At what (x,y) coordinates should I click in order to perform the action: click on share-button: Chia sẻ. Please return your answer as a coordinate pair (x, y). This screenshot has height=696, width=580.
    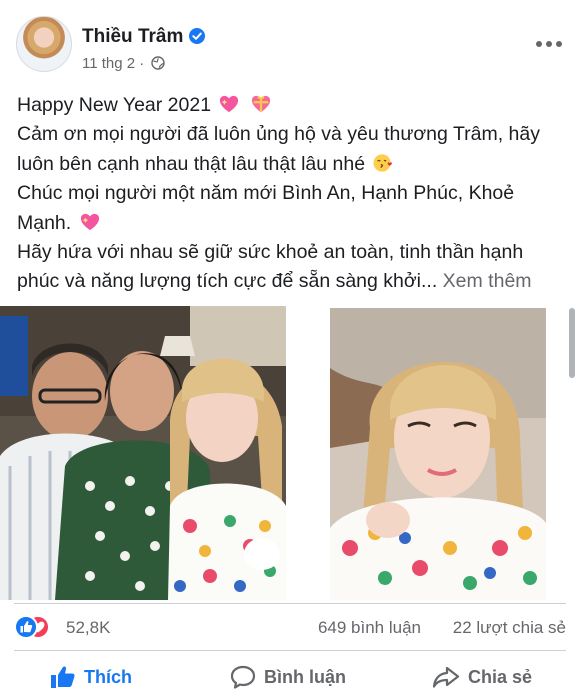
    Looking at the image, I should click on (482, 677).